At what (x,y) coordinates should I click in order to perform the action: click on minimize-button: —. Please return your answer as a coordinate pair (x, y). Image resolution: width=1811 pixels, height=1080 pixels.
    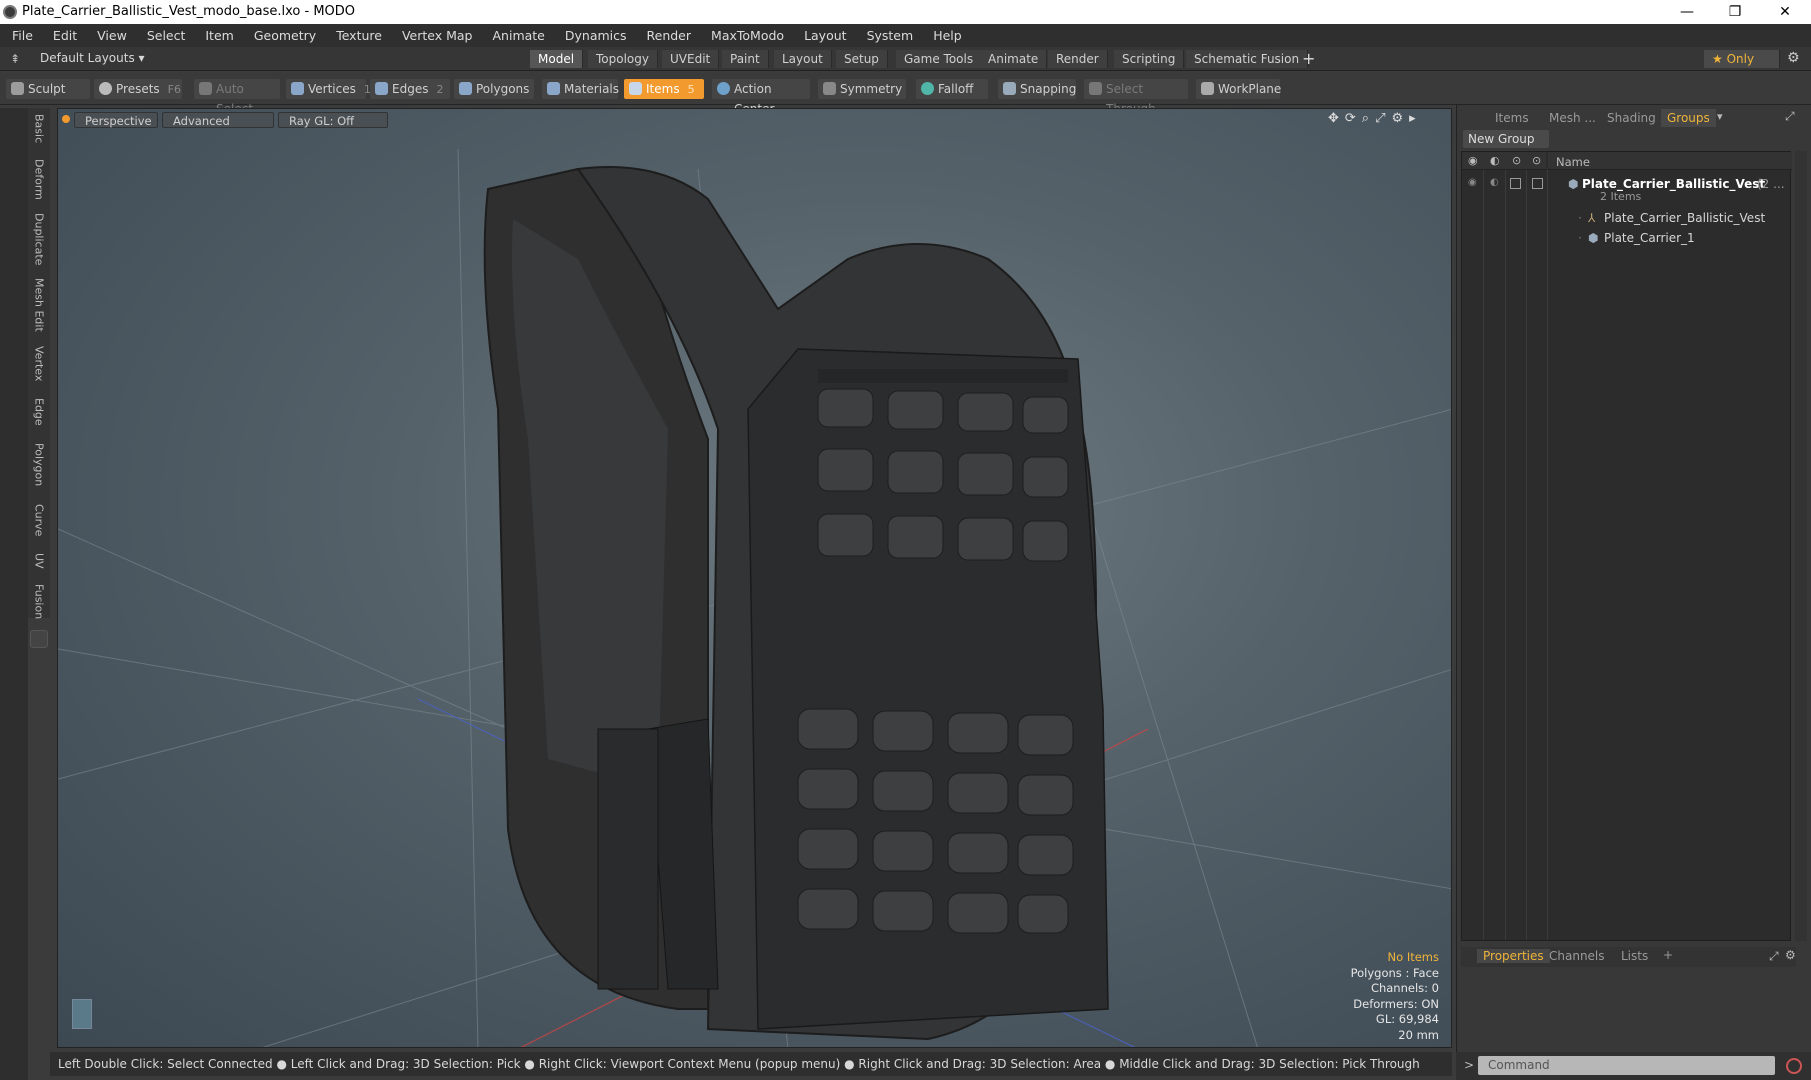
    Looking at the image, I should click on (1687, 12).